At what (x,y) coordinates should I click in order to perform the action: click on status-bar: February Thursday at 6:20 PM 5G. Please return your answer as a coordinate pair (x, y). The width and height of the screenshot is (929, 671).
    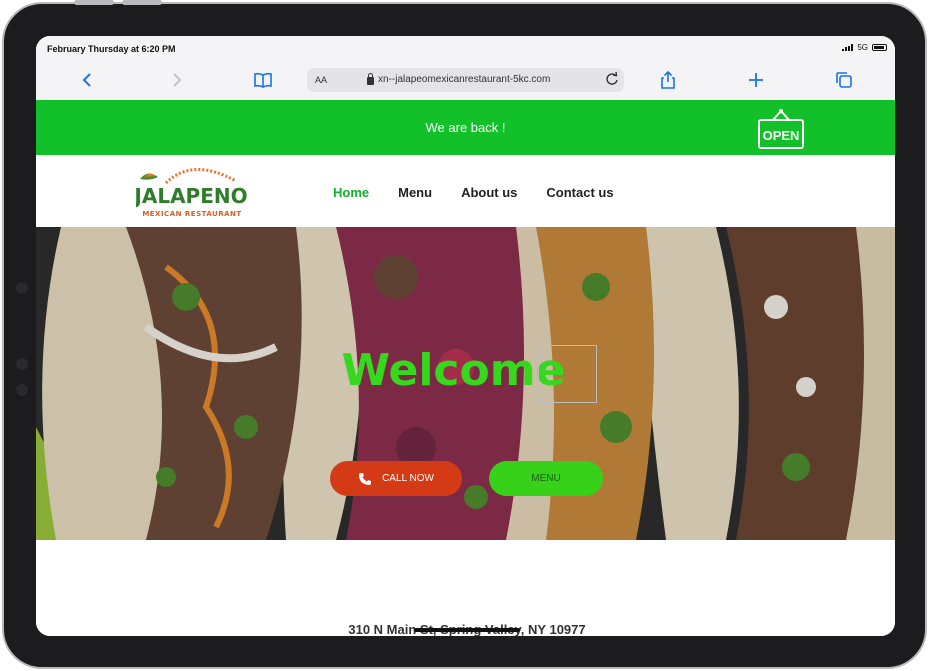
    Looking at the image, I should click on (465, 48).